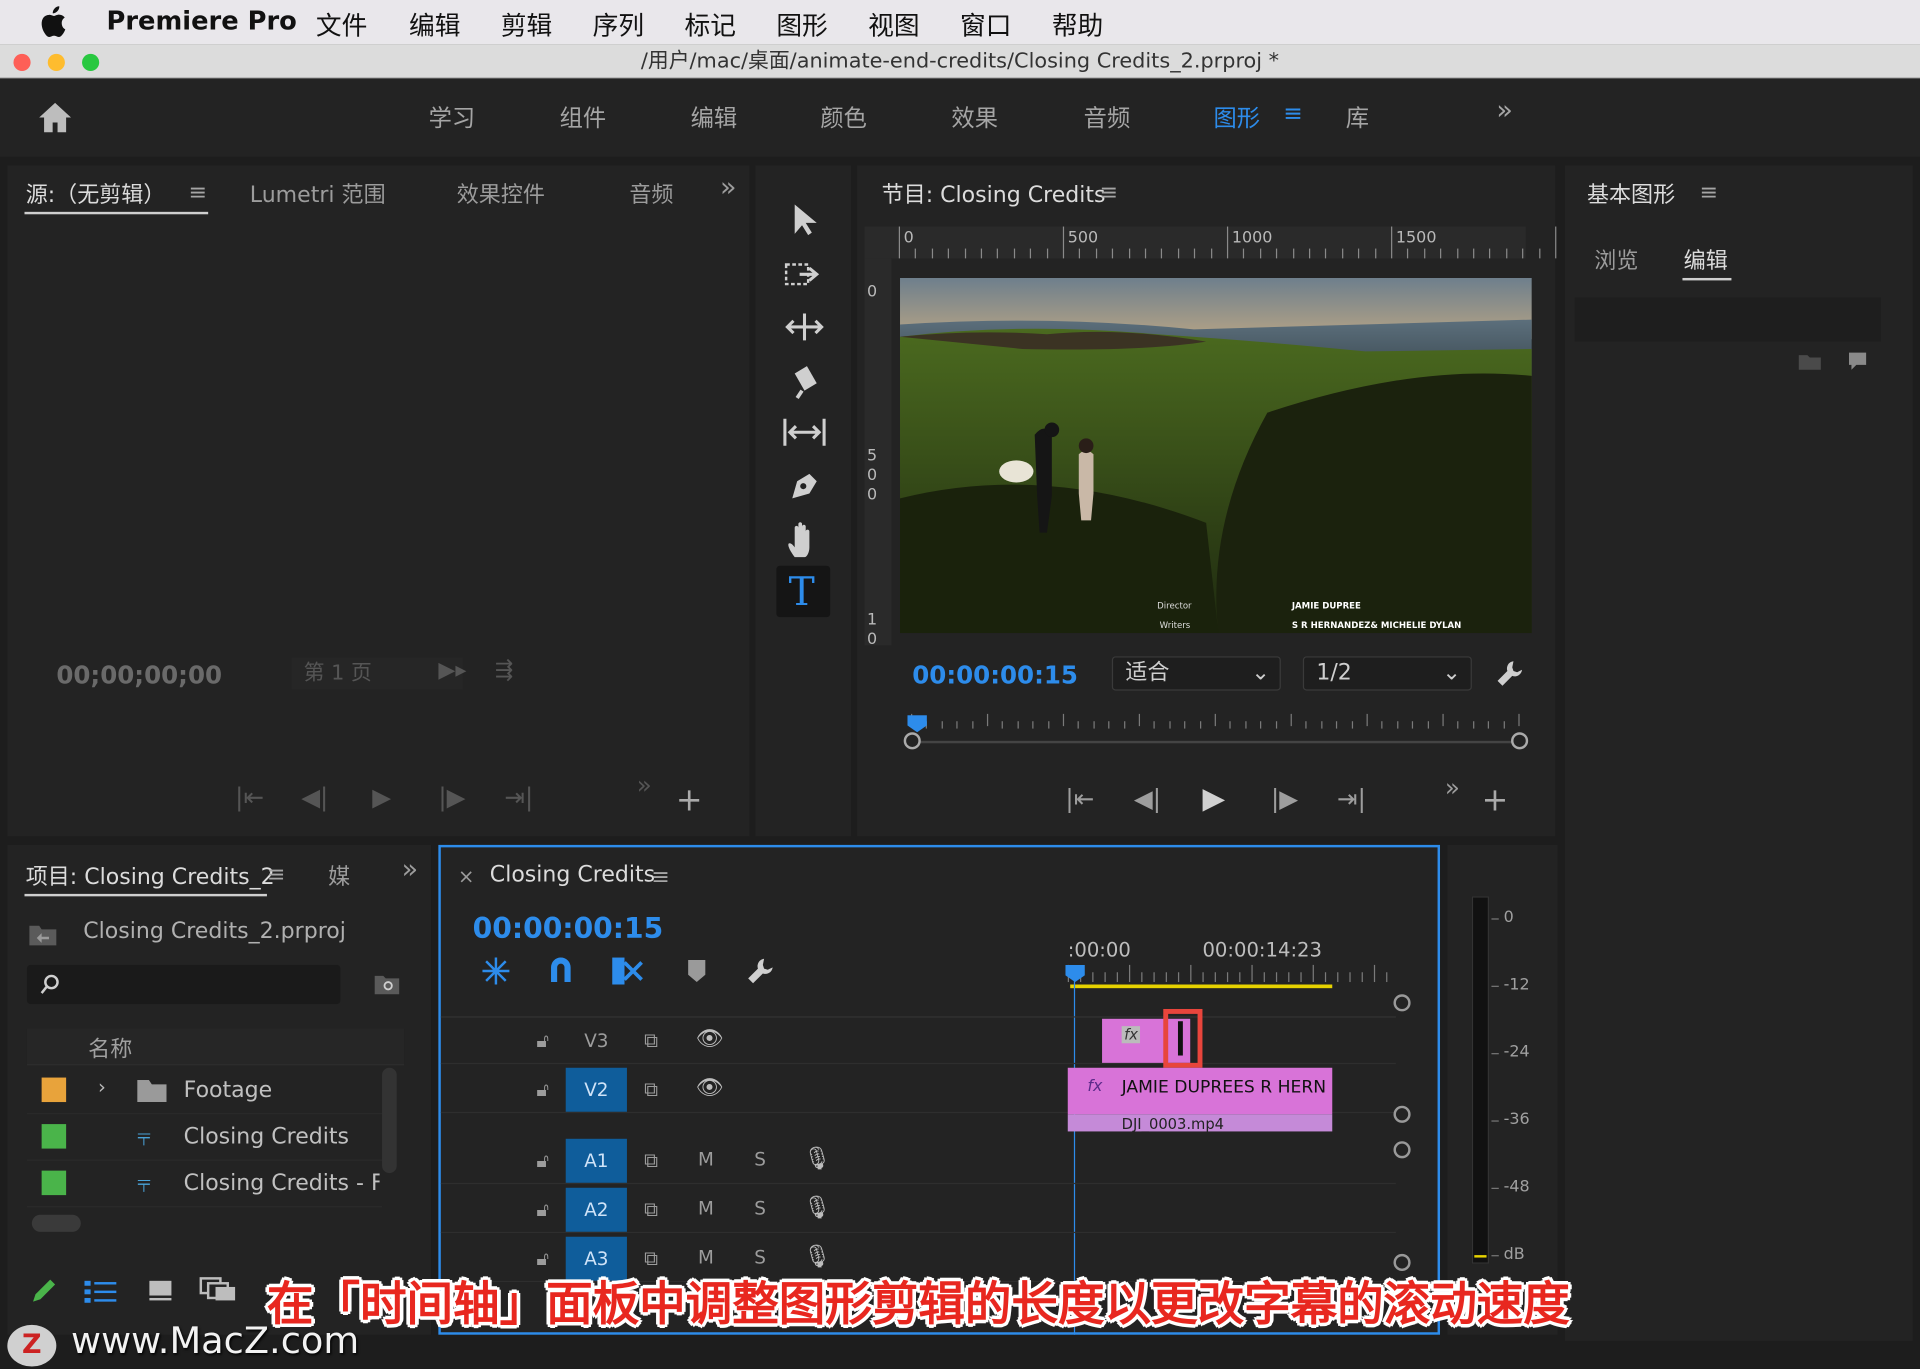 This screenshot has width=1920, height=1369. What do you see at coordinates (644, 784) in the screenshot?
I see `more-controls-icon: »` at bounding box center [644, 784].